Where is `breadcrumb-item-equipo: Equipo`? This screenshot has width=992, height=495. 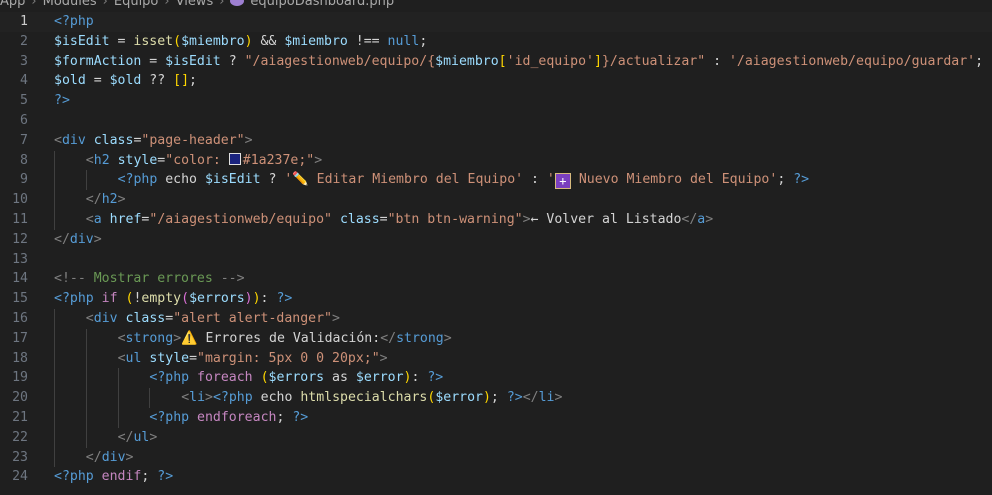 breadcrumb-item-equipo: Equipo is located at coordinates (136, 4).